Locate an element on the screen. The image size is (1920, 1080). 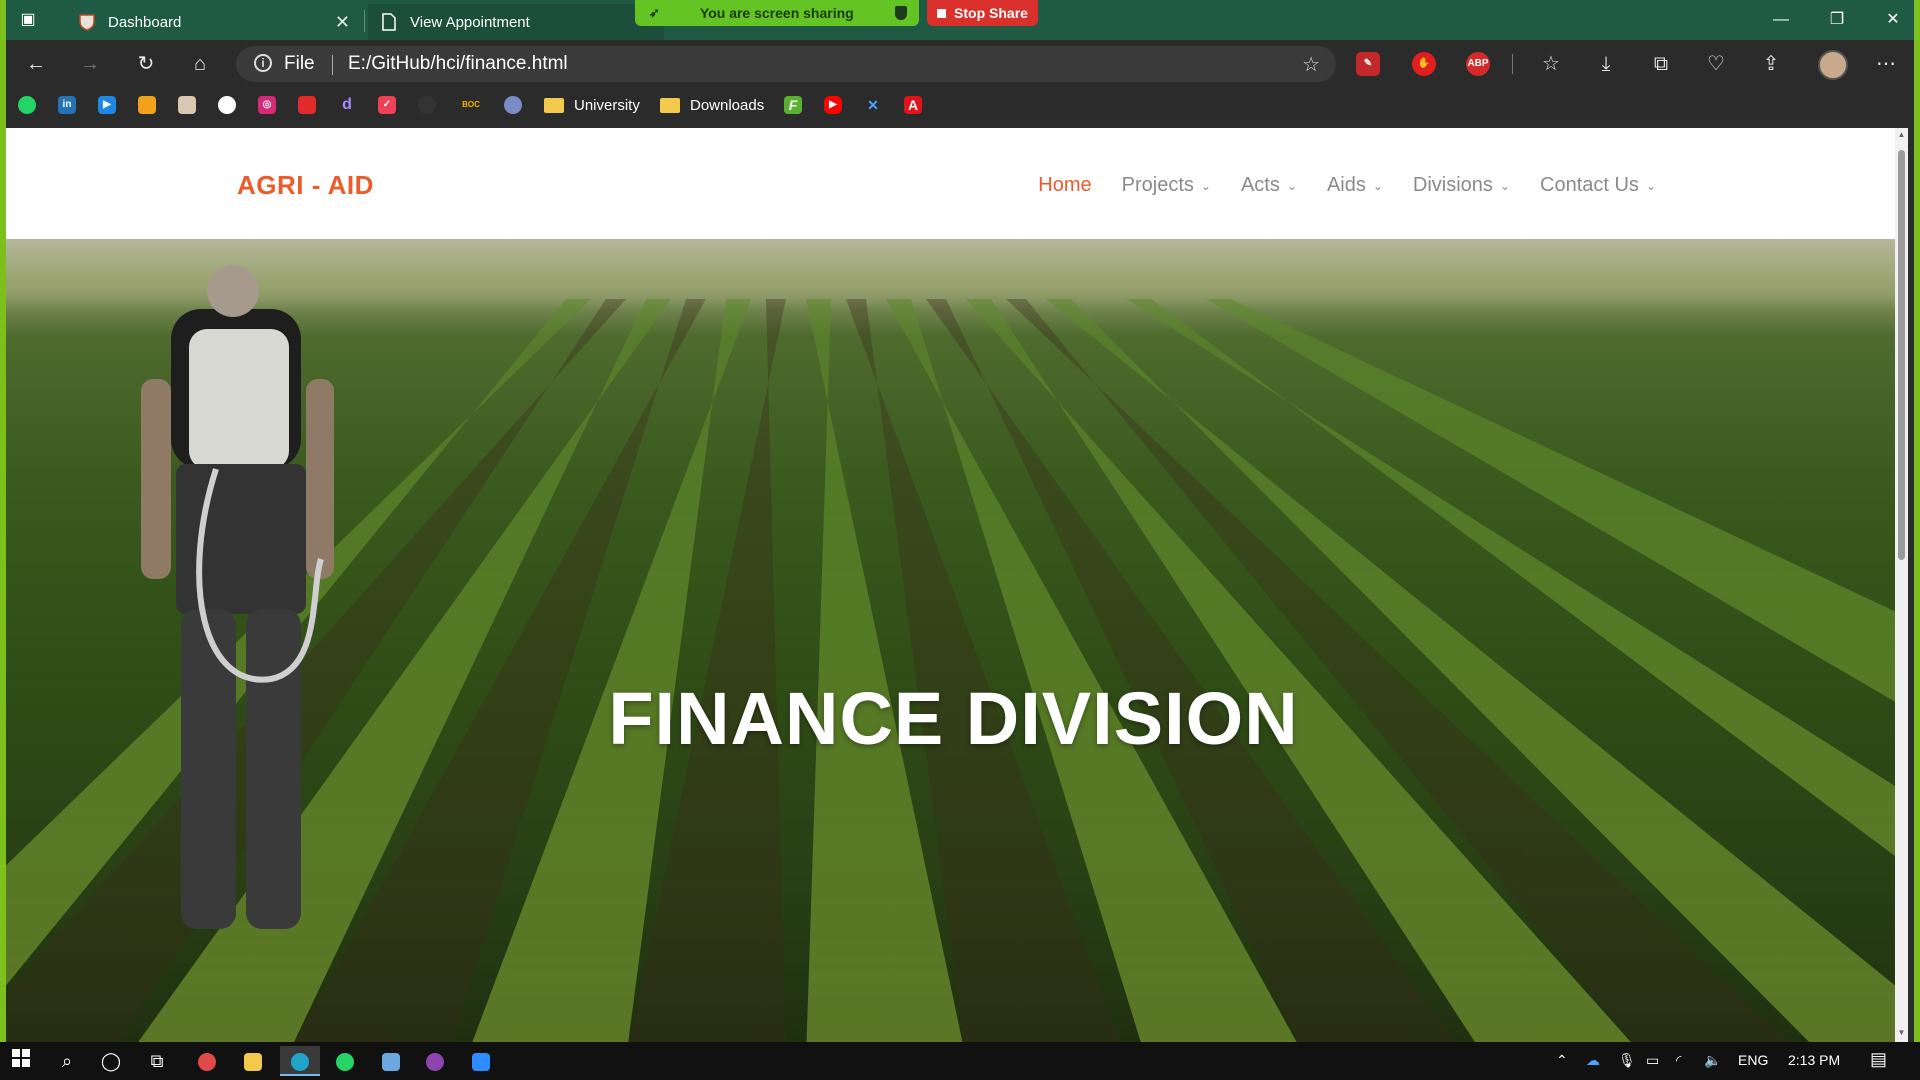
bookmark-instagram: ◎ is located at coordinates (267, 105).